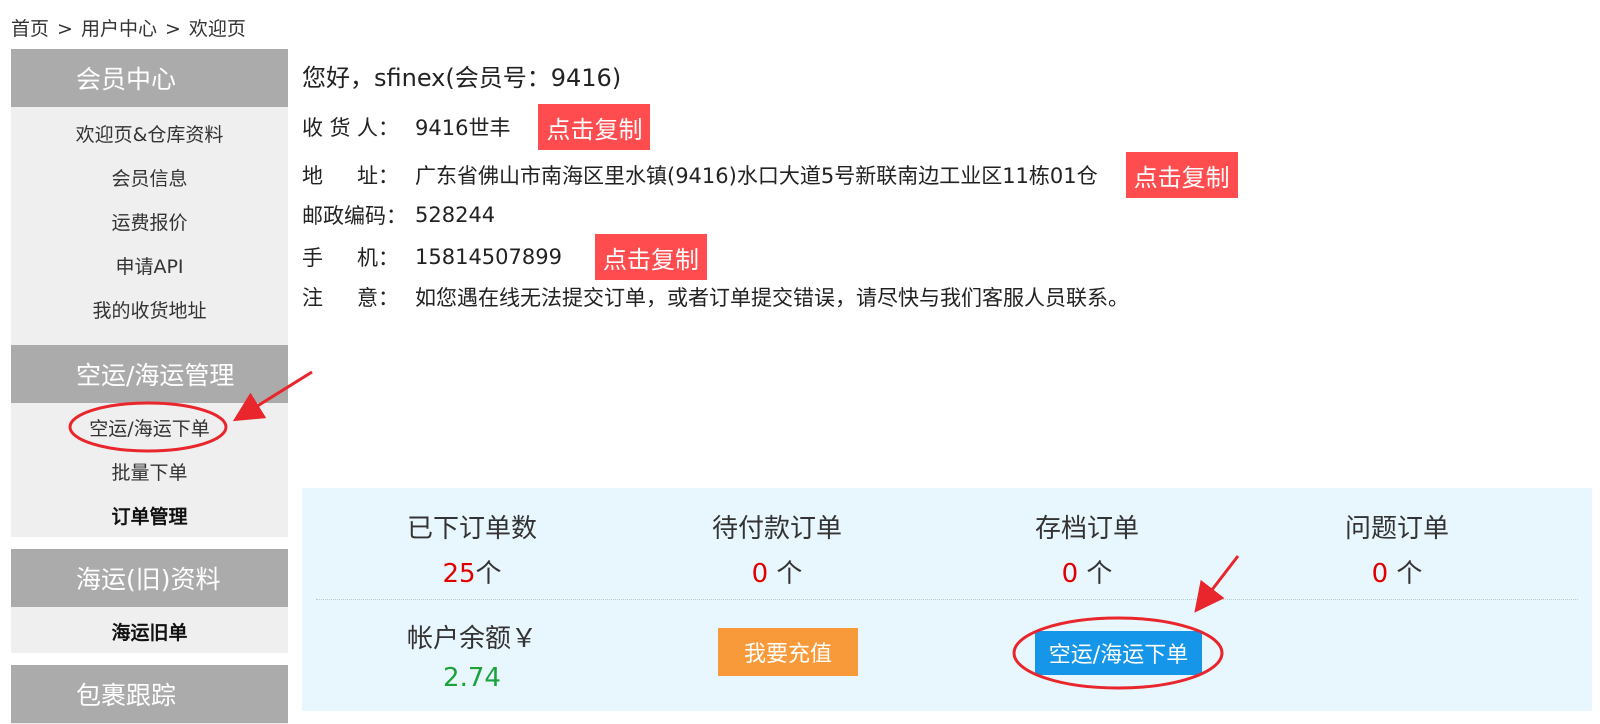  I want to click on copy-receiver-button: 点击复制, so click(594, 127).